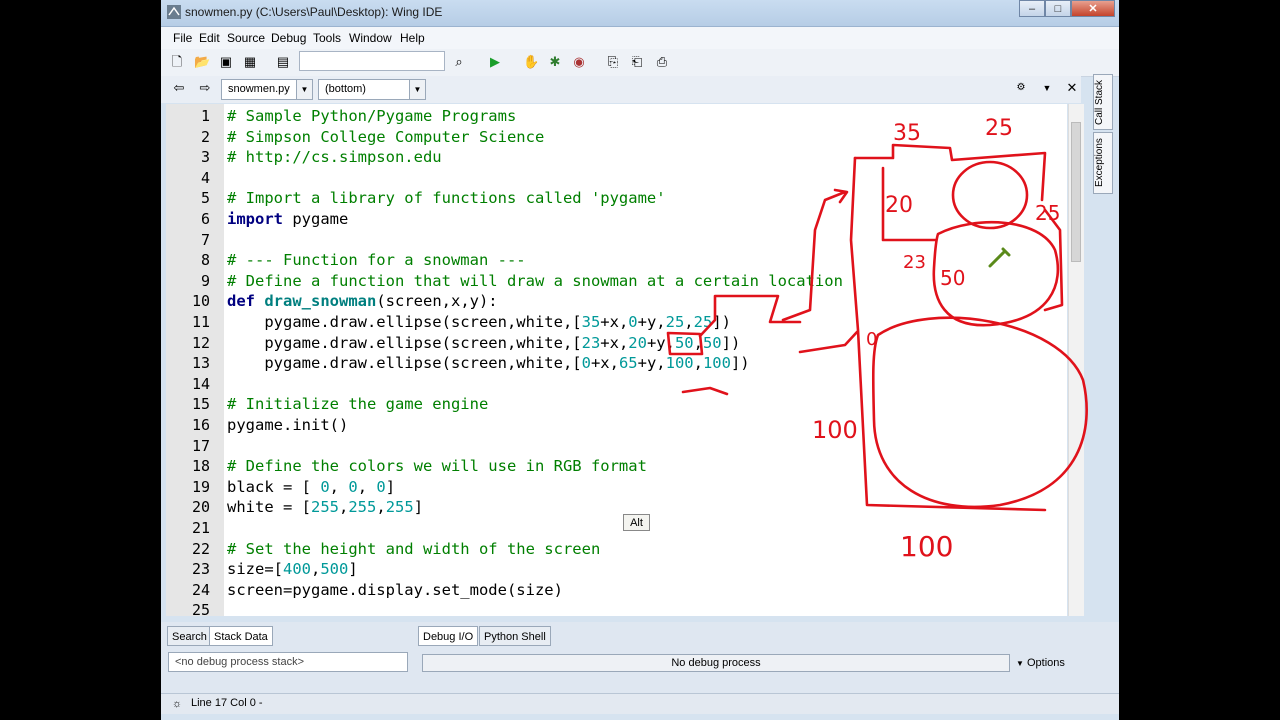 The width and height of the screenshot is (1280, 720). What do you see at coordinates (200, 507) in the screenshot?
I see `line-number: 20` at bounding box center [200, 507].